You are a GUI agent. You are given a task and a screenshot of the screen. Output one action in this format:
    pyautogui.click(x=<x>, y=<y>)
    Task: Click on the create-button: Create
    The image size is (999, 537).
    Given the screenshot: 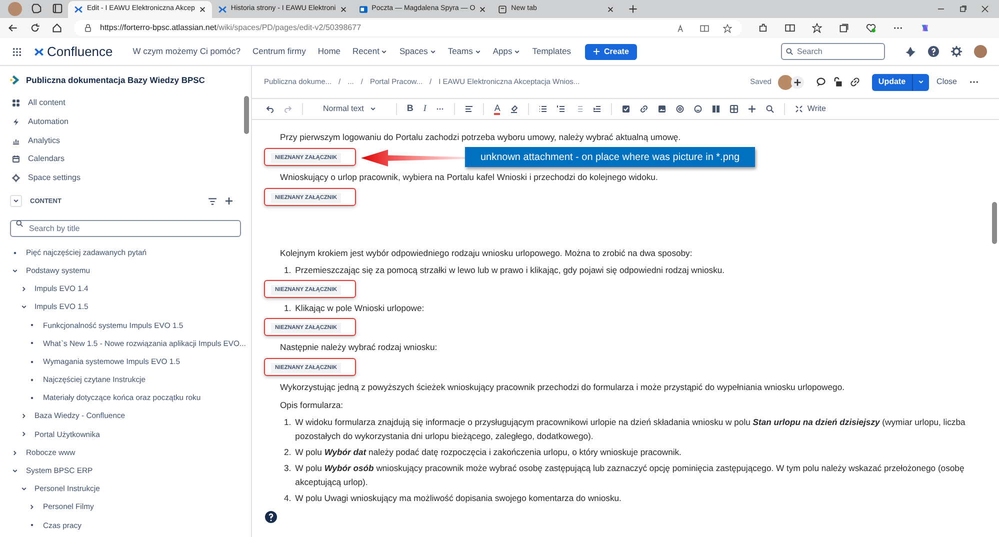 What is the action you would take?
    pyautogui.click(x=611, y=52)
    